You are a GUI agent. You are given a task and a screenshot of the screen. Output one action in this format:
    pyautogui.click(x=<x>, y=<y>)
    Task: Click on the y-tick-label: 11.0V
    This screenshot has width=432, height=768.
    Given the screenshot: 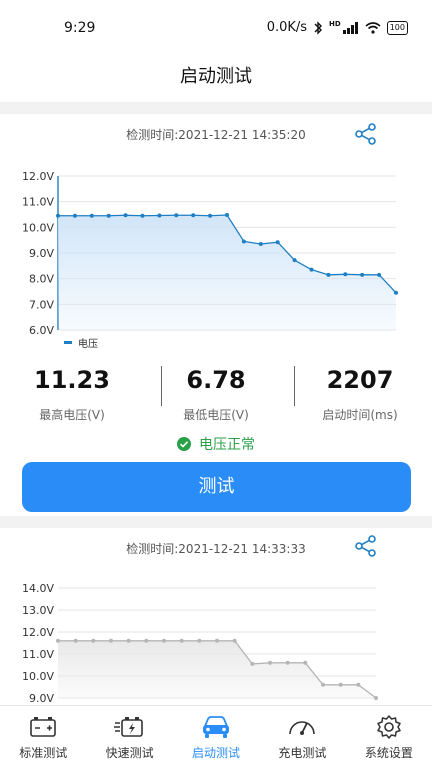 What is the action you would take?
    pyautogui.click(x=38, y=654)
    